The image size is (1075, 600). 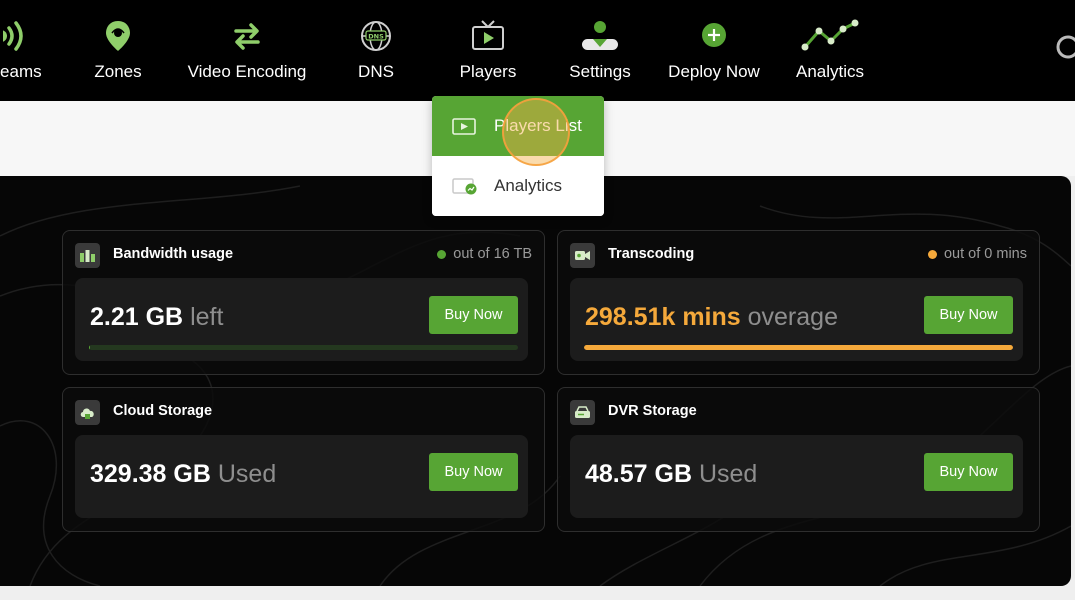 What do you see at coordinates (600, 71) in the screenshot?
I see `nav-label: Settings` at bounding box center [600, 71].